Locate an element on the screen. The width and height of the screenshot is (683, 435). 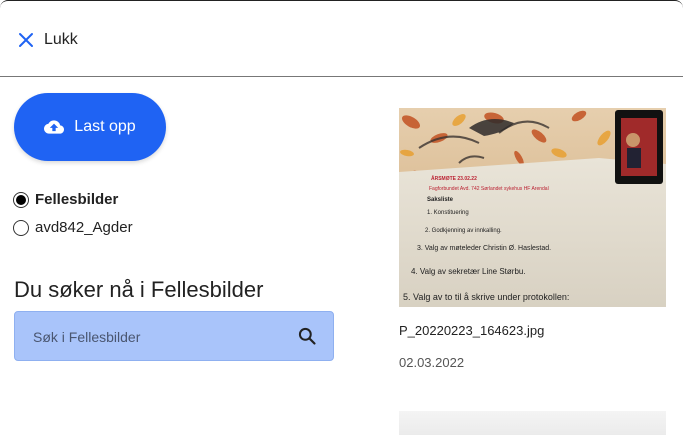
svg-text:4. Valg av sekretær Line Størb: 4. Valg av sekretær Line Størbu. is located at coordinates (468, 271).